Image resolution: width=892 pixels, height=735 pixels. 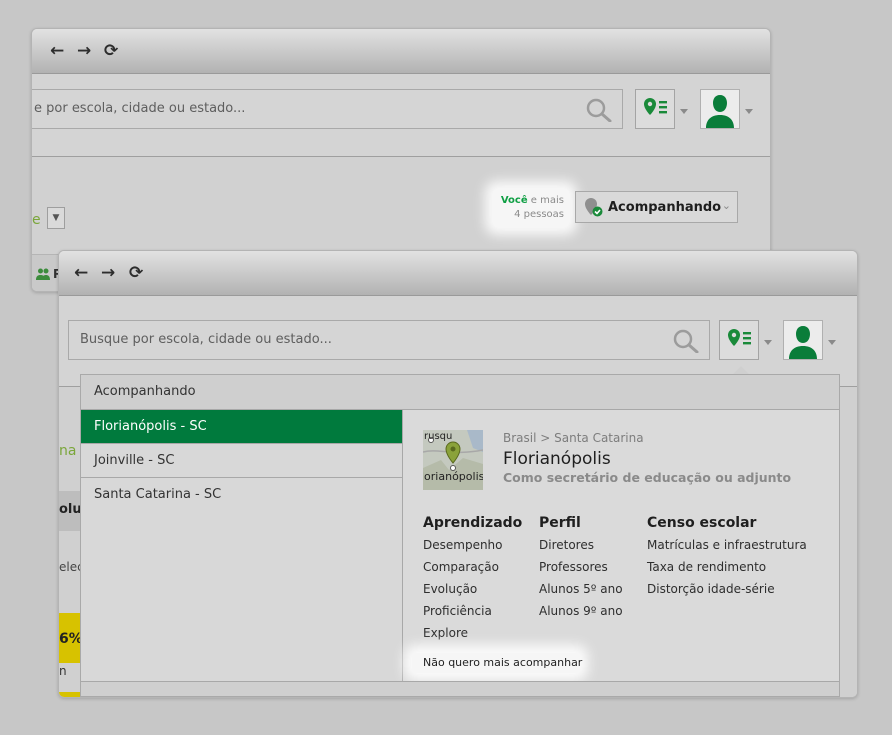 What do you see at coordinates (241, 427) in the screenshot?
I see `list-item-florianopolis: Florianópolis - SC` at bounding box center [241, 427].